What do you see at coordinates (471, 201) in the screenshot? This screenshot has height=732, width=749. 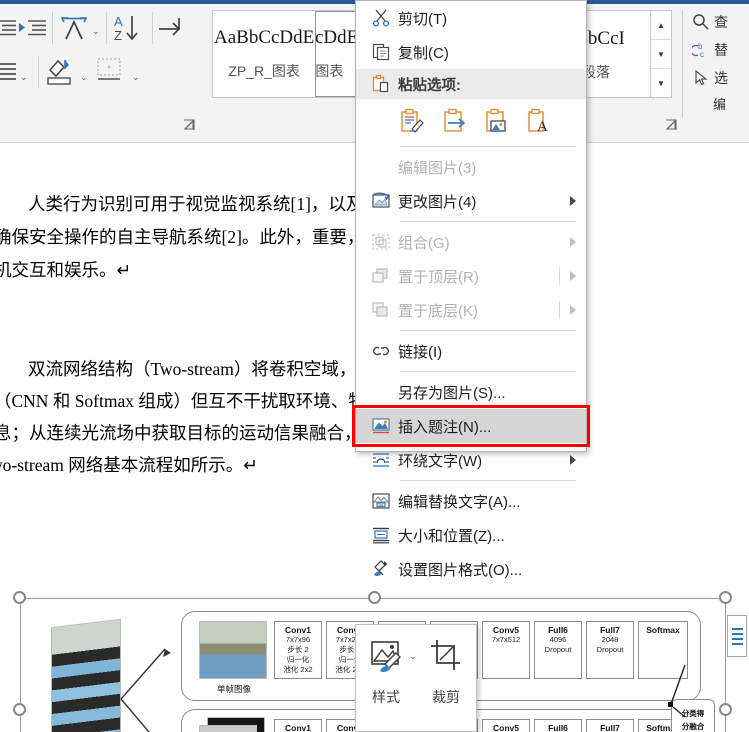 I see `context-menu-item-change-picture: 更改图片(4)` at bounding box center [471, 201].